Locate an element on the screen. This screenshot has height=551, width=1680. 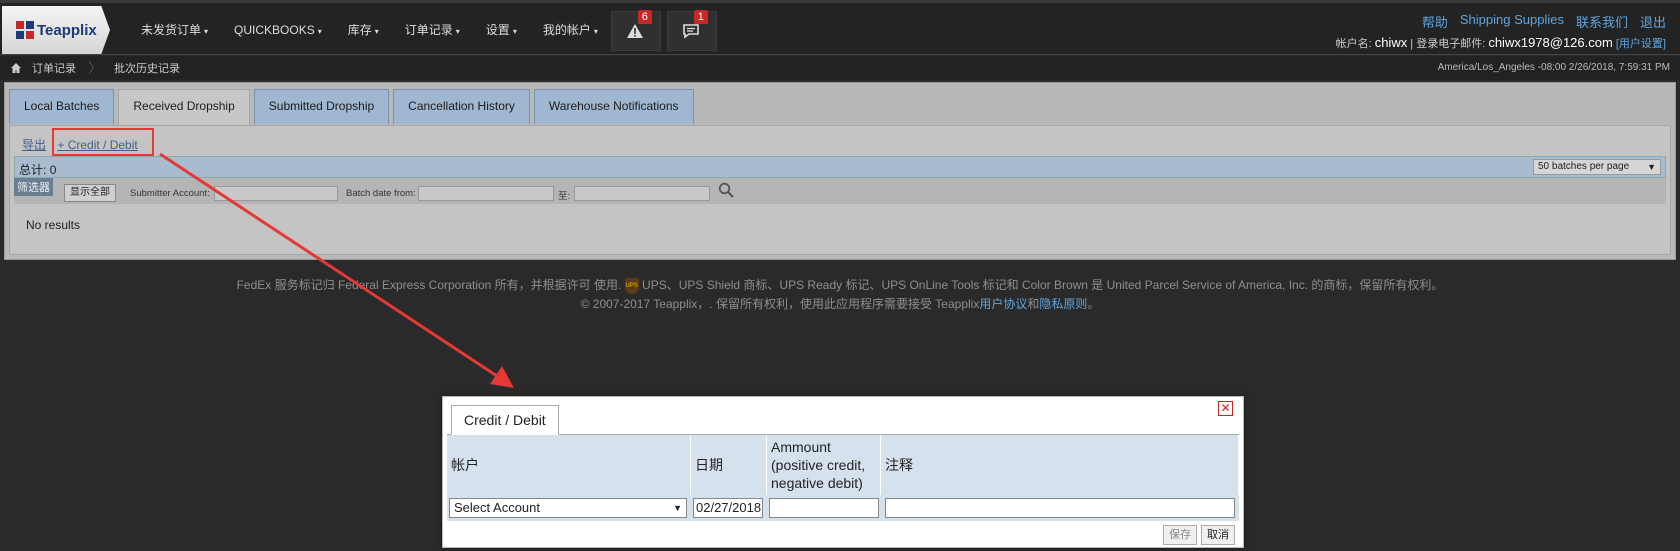
notes-input is located at coordinates (1060, 508).